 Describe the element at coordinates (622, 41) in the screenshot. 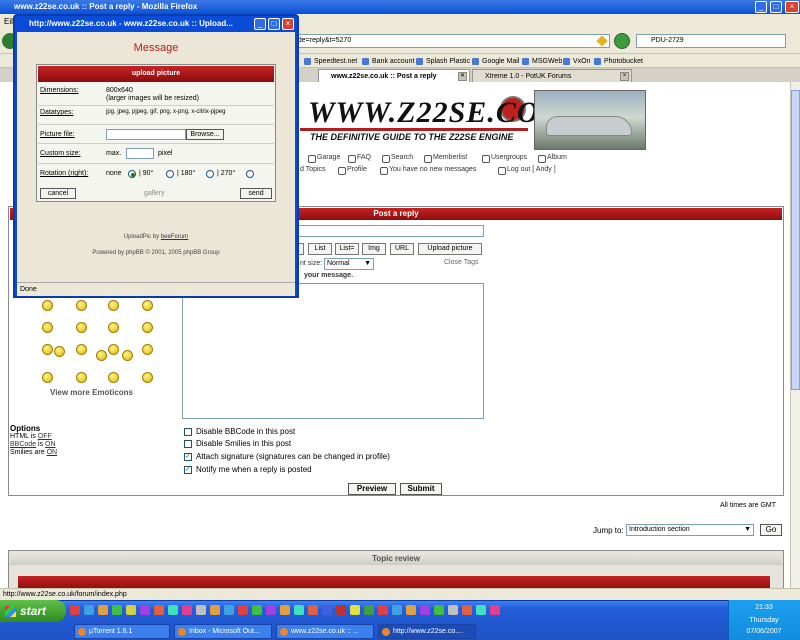

I see `go-button-icon` at that location.